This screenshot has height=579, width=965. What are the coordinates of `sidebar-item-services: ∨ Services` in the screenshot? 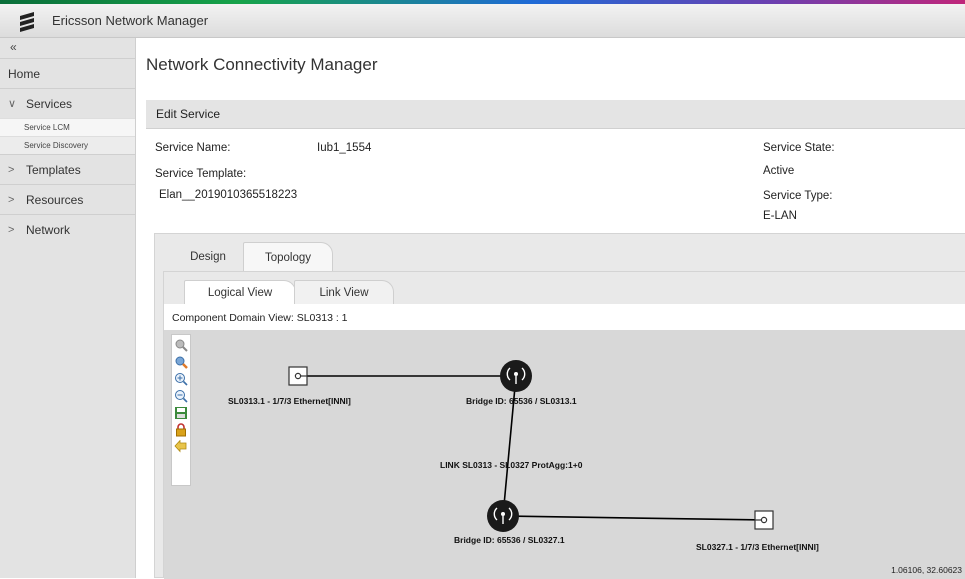 It's located at (67, 103).